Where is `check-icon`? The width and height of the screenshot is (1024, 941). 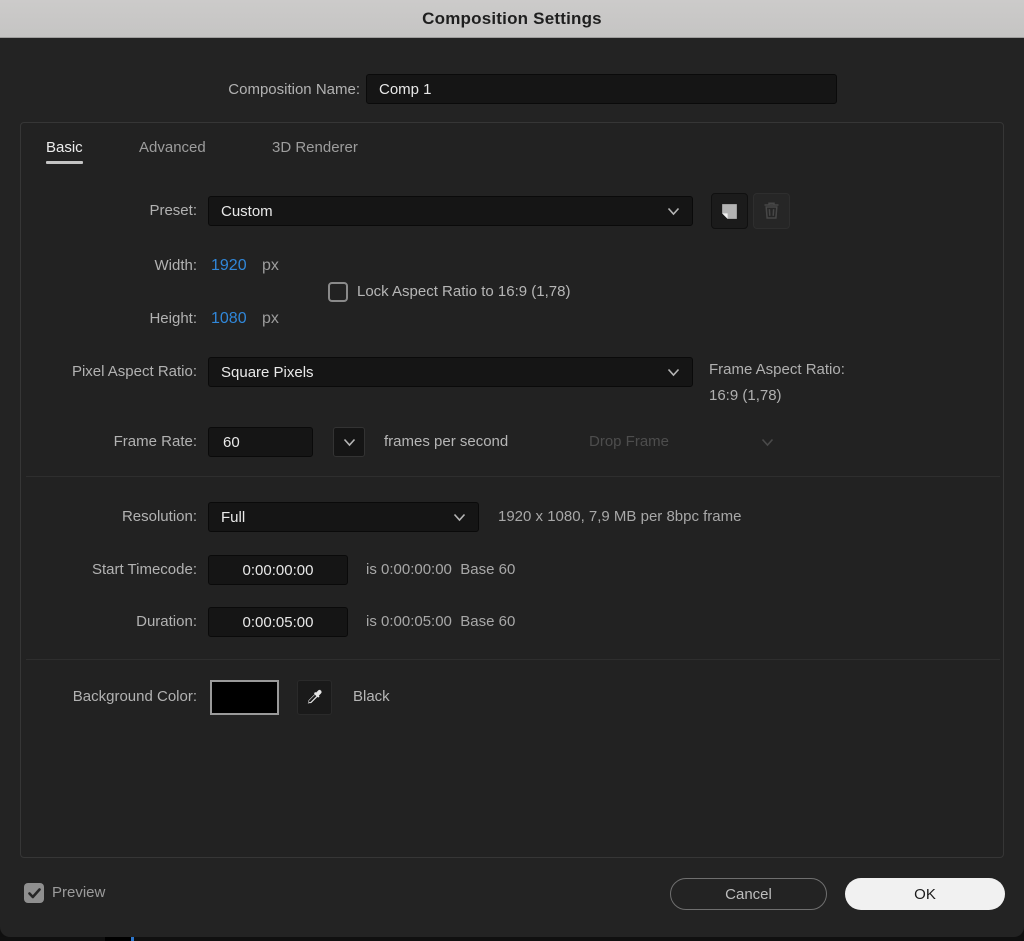 check-icon is located at coordinates (34, 892).